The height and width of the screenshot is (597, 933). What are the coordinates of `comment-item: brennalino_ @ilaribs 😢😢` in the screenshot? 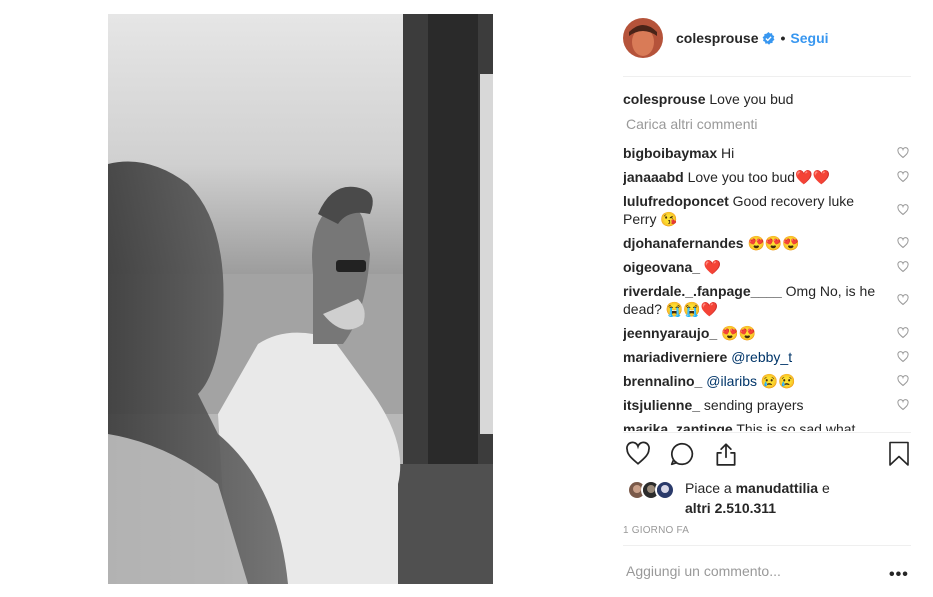 It's located at (768, 381).